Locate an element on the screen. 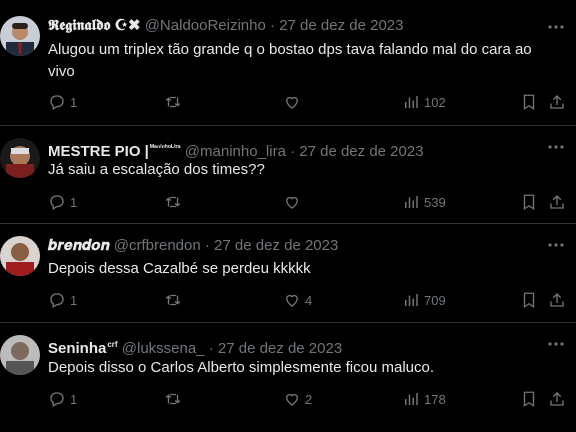  view-count: 102 is located at coordinates (435, 102).